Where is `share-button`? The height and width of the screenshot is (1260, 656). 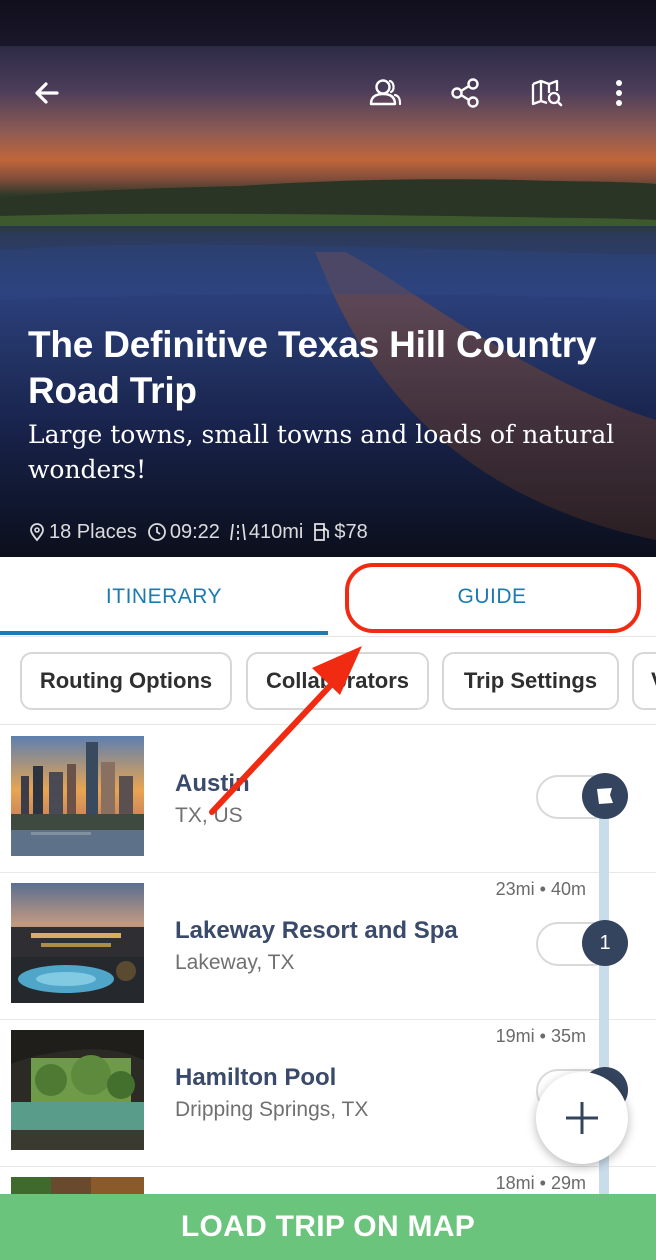 share-button is located at coordinates (465, 93).